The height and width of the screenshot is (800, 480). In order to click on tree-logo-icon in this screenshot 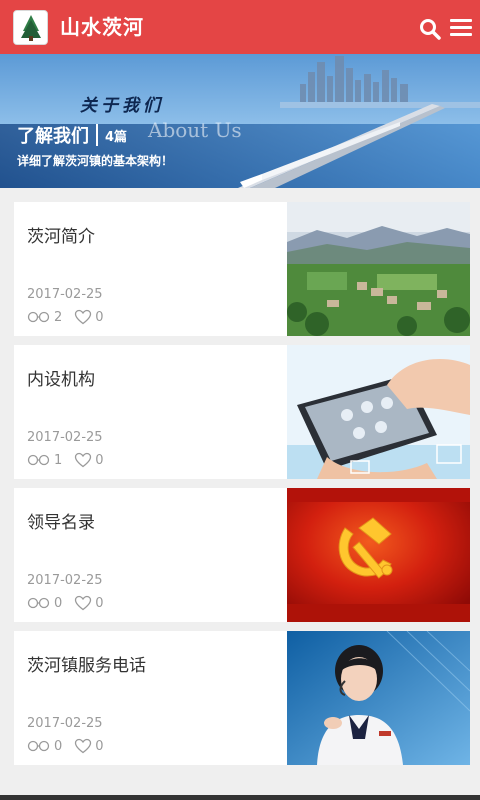, I will do `click(30, 27)`.